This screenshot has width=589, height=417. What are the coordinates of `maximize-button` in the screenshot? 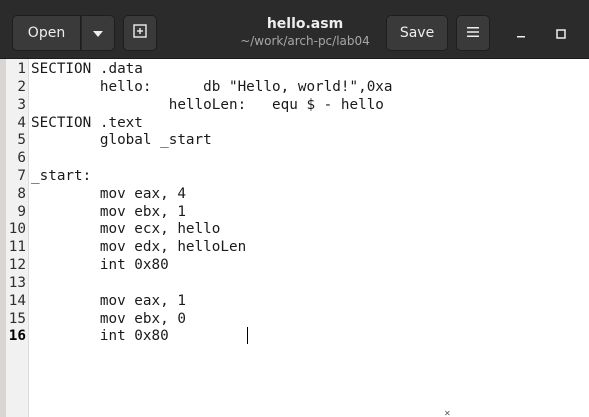 It's located at (561, 33).